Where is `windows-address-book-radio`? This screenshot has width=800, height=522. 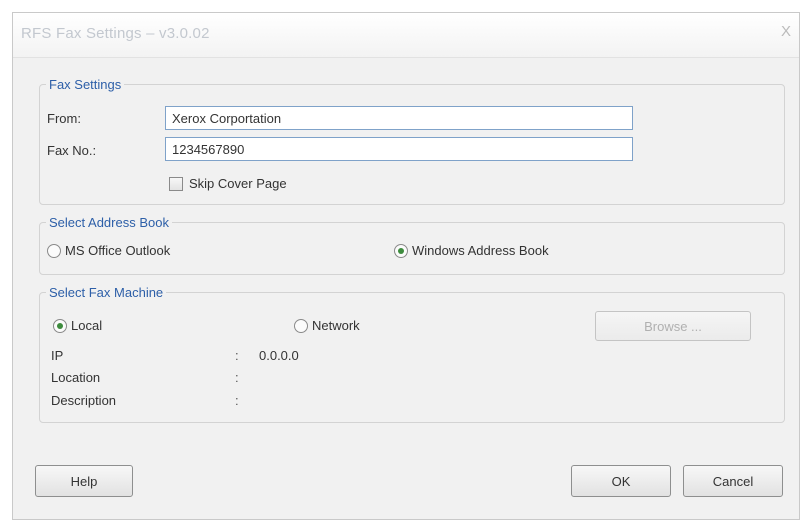
windows-address-book-radio is located at coordinates (401, 251).